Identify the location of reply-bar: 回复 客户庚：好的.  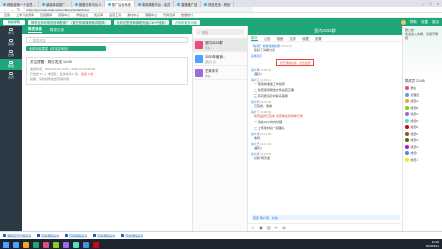
(325, 217).